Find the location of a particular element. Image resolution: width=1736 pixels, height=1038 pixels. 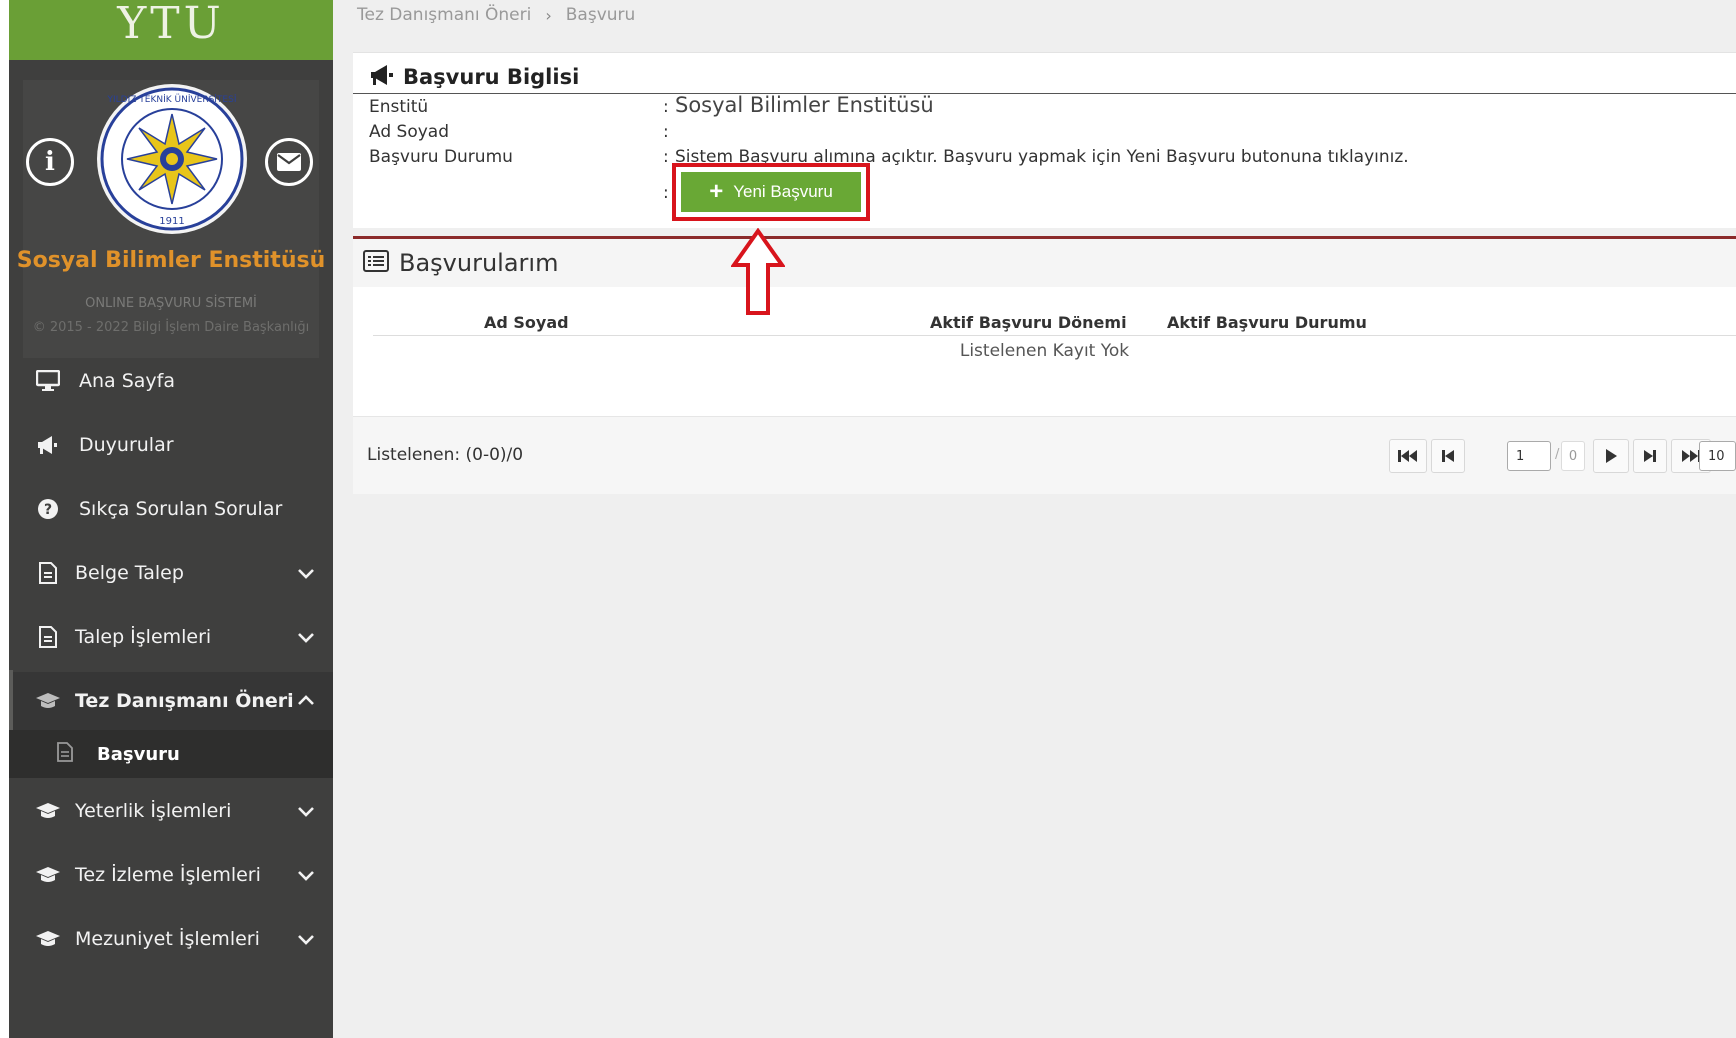

prev-page-button is located at coordinates (1448, 456).